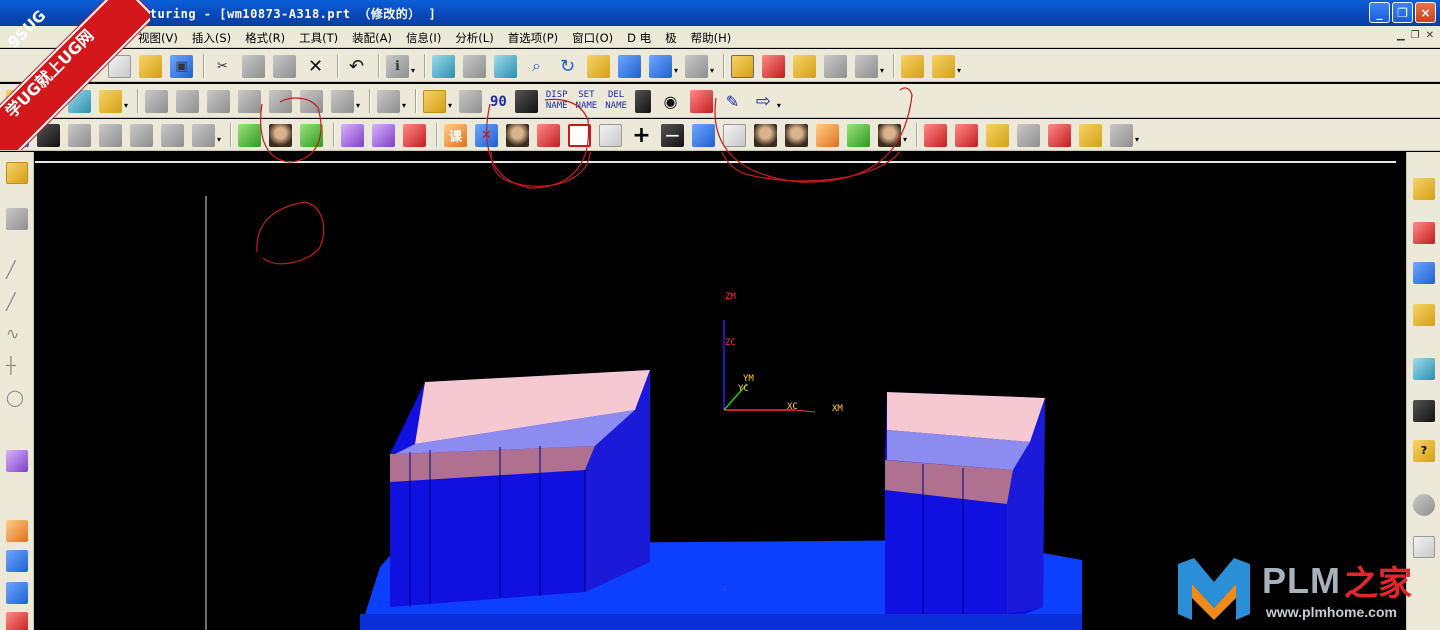 This screenshot has width=1440, height=630. I want to click on mdi-close-icon: ✕, so click(1430, 35).